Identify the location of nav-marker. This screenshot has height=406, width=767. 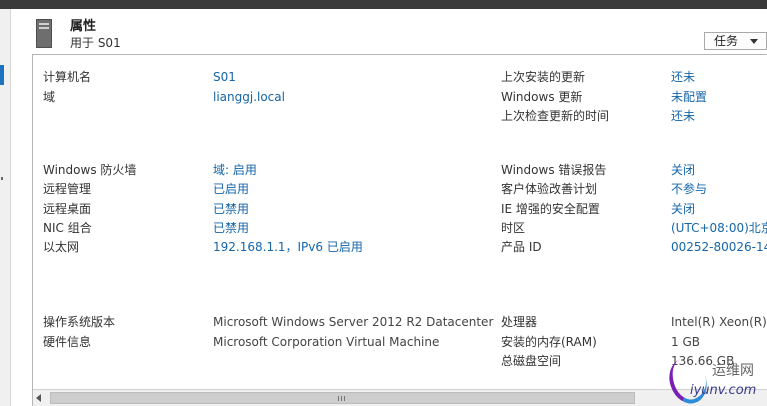
(2, 178).